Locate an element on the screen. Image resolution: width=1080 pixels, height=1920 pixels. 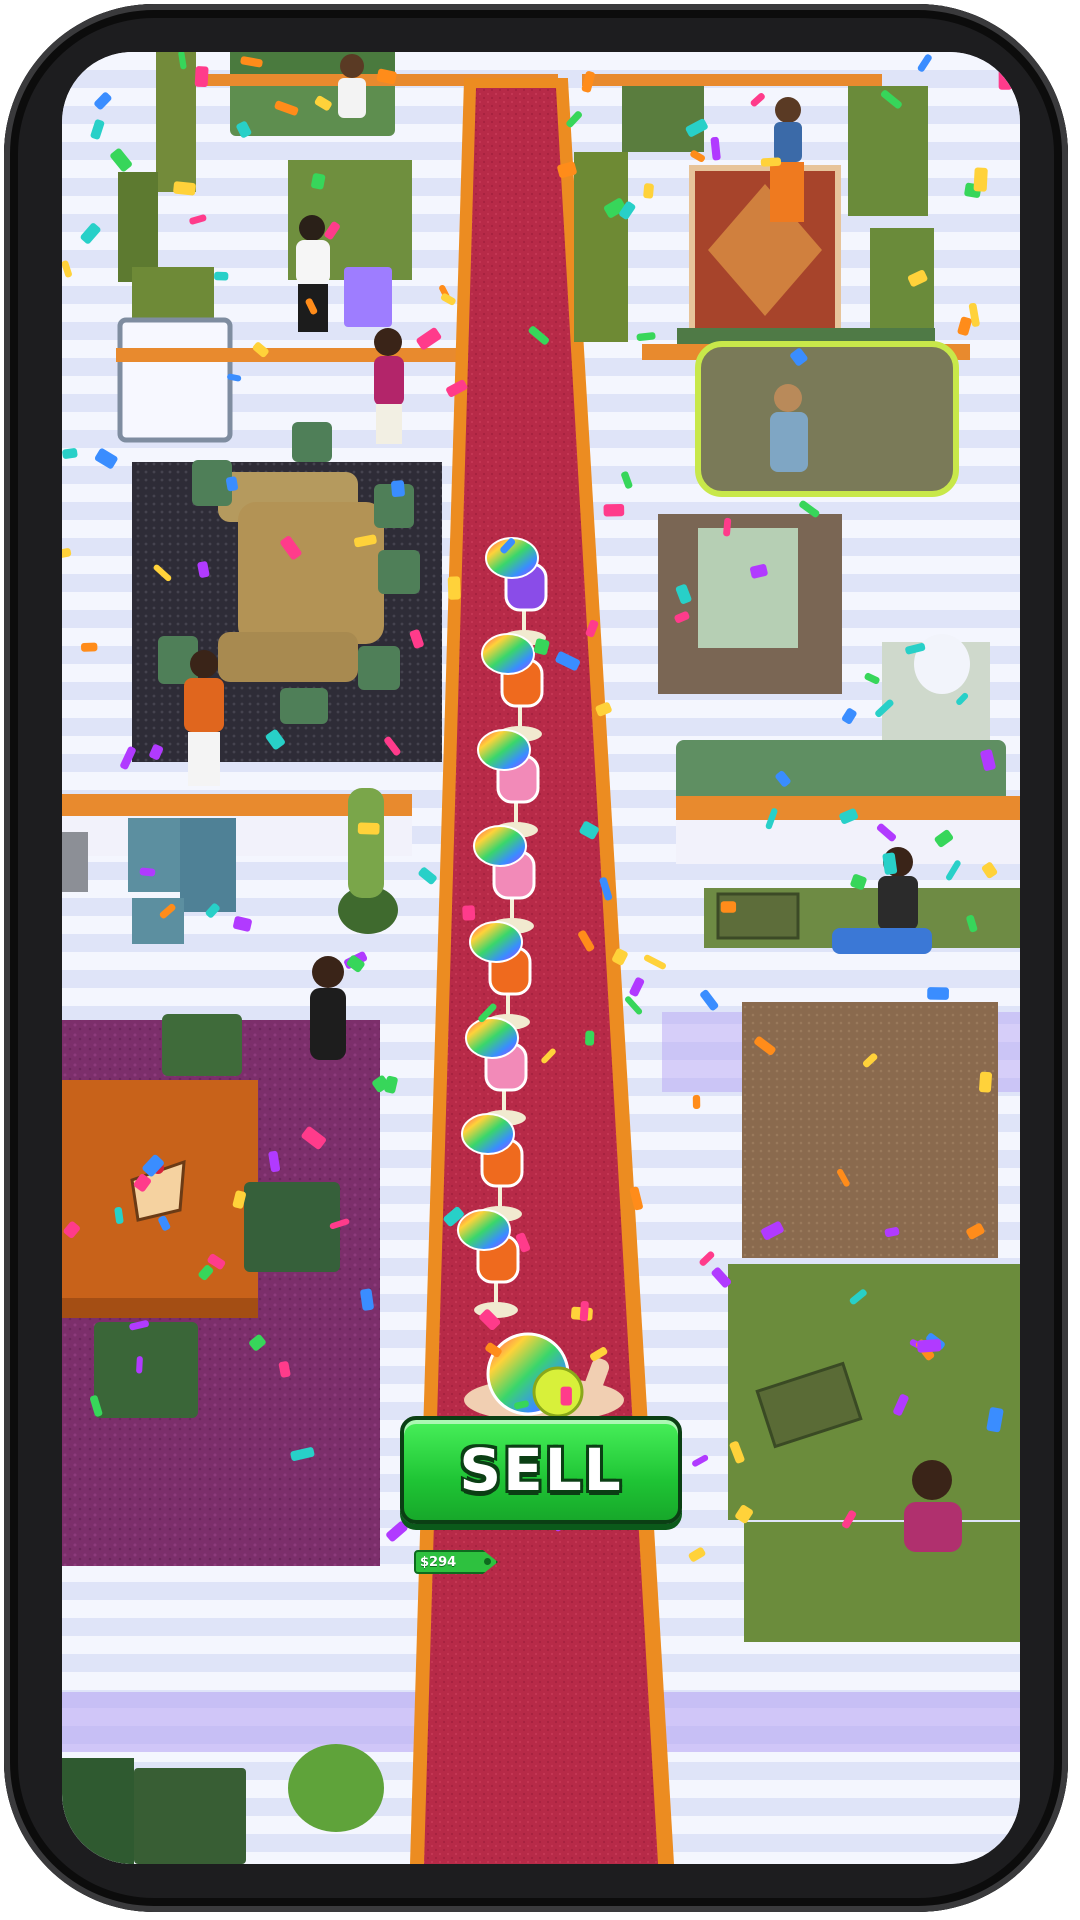
orange-table-edge is located at coordinates (160, 1308).